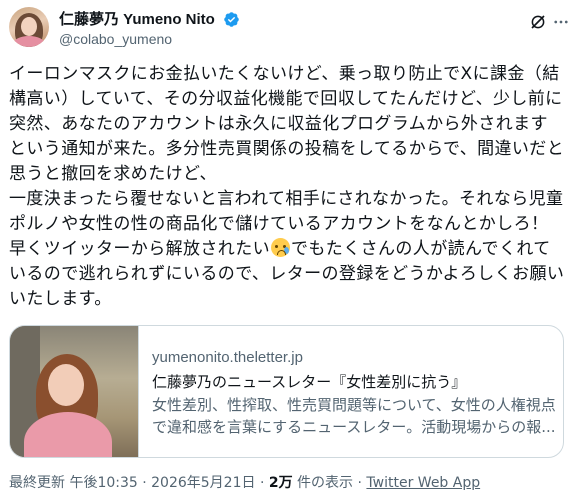 The width and height of the screenshot is (572, 501). What do you see at coordinates (288, 29) in the screenshot?
I see `tweet-header: 仁藤夢乃 Yumeno Nito @colabo_yumeno` at bounding box center [288, 29].